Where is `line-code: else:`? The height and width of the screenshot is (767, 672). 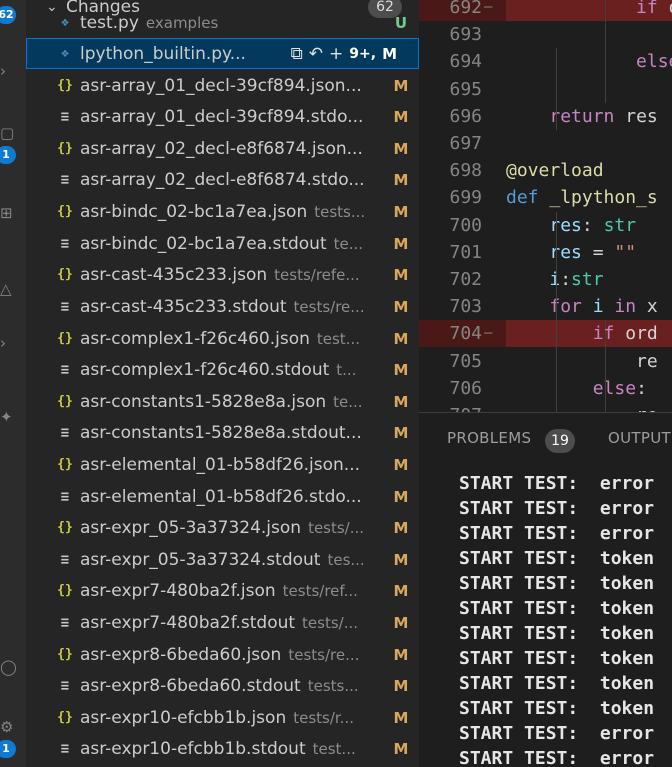 line-code: else: is located at coordinates (589, 61).